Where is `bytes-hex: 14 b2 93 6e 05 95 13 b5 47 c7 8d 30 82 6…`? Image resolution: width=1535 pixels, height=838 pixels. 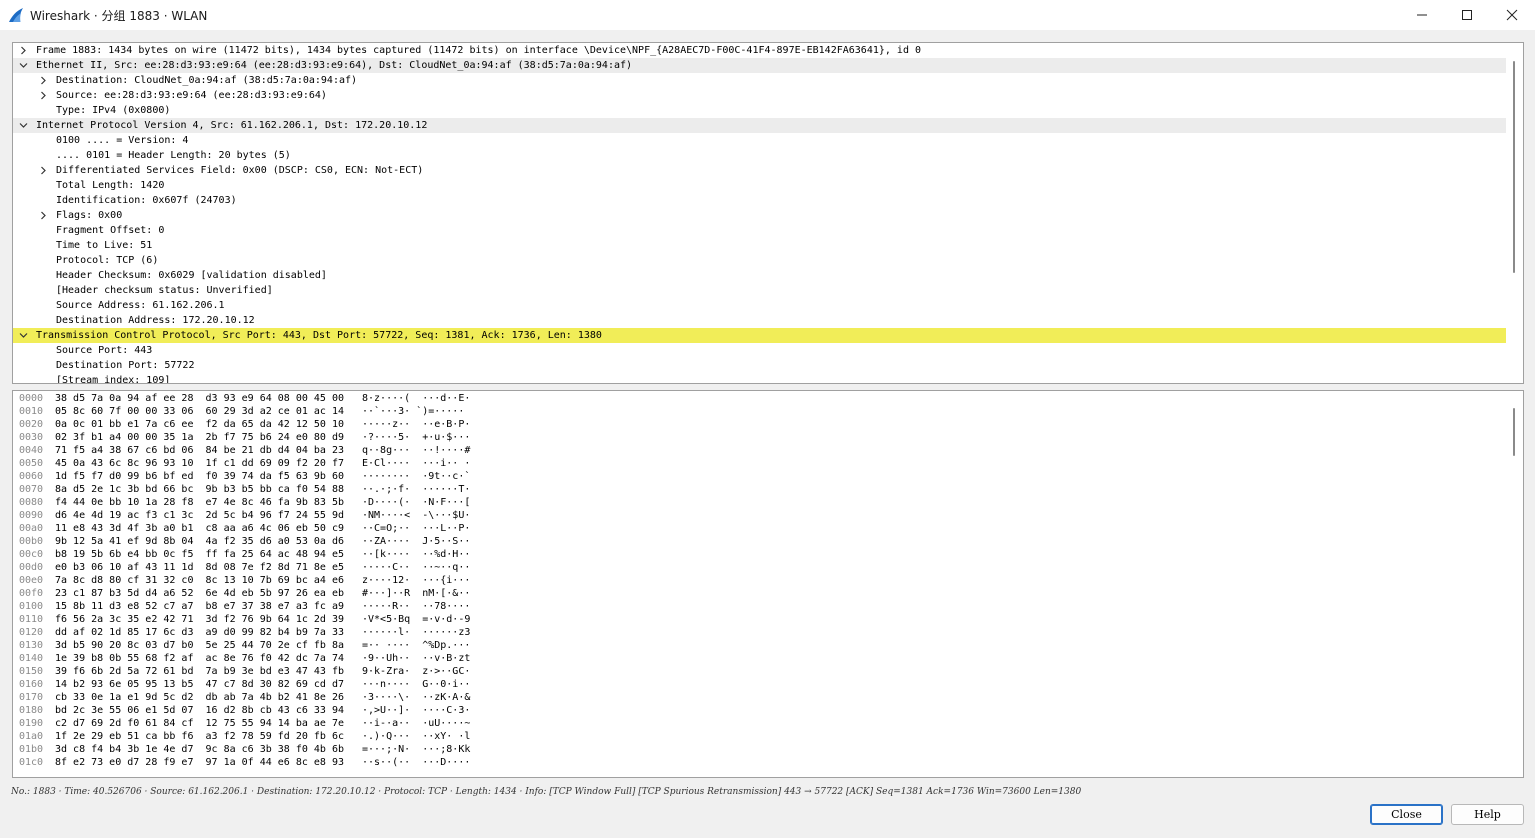 bytes-hex: 14 b2 93 6e 05 95 13 b5 47 c7 8d 30 82 6… is located at coordinates (199, 684).